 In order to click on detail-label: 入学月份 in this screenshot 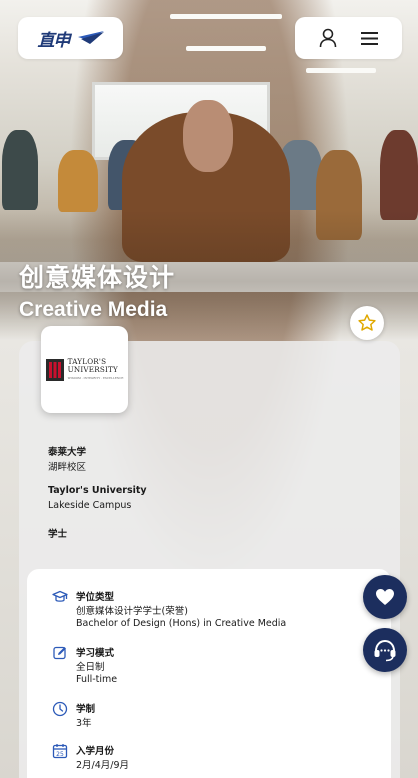, I will do `click(95, 751)`.